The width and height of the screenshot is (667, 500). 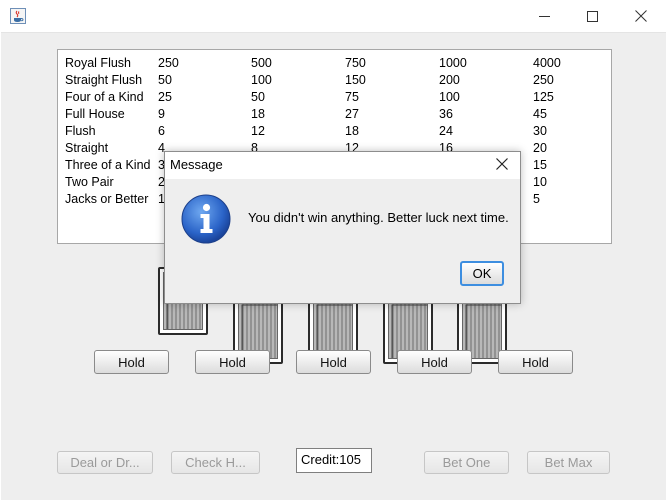 What do you see at coordinates (104, 97) in the screenshot?
I see `hand-name: Four of a Kind` at bounding box center [104, 97].